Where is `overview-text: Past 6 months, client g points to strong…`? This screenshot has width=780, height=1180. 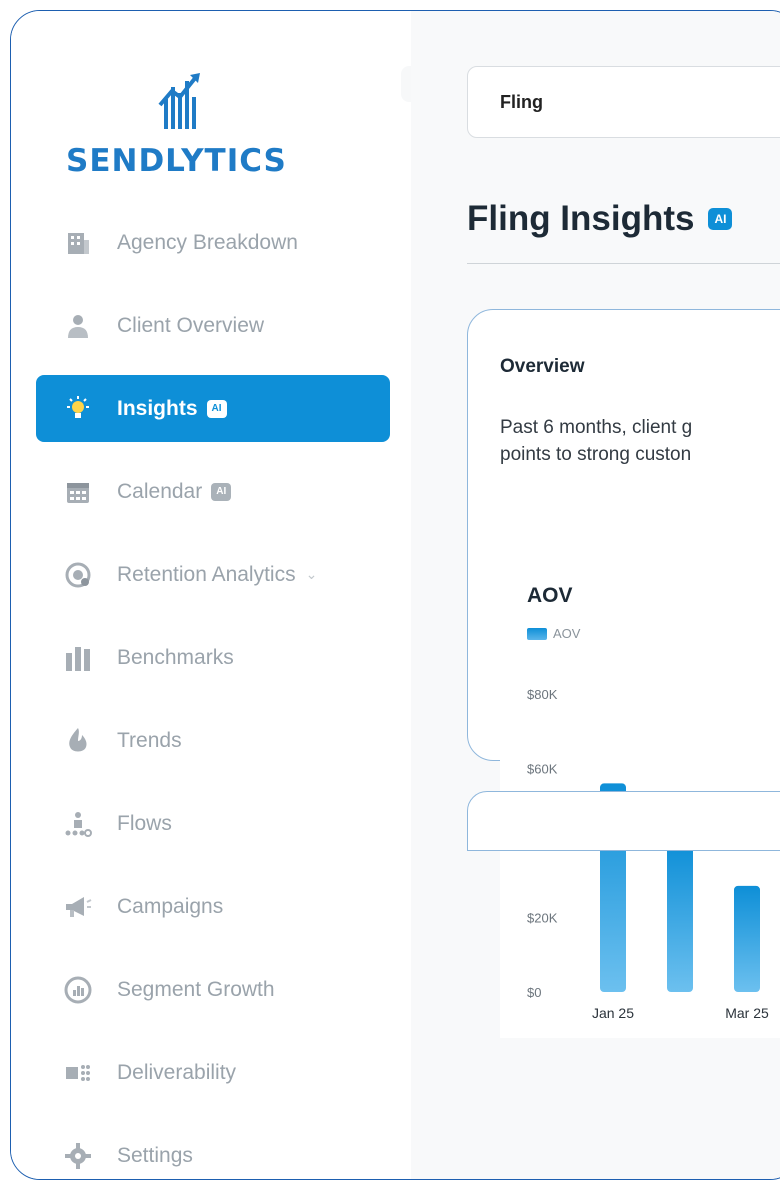
overview-text: Past 6 months, client g points to strong… is located at coordinates (640, 441).